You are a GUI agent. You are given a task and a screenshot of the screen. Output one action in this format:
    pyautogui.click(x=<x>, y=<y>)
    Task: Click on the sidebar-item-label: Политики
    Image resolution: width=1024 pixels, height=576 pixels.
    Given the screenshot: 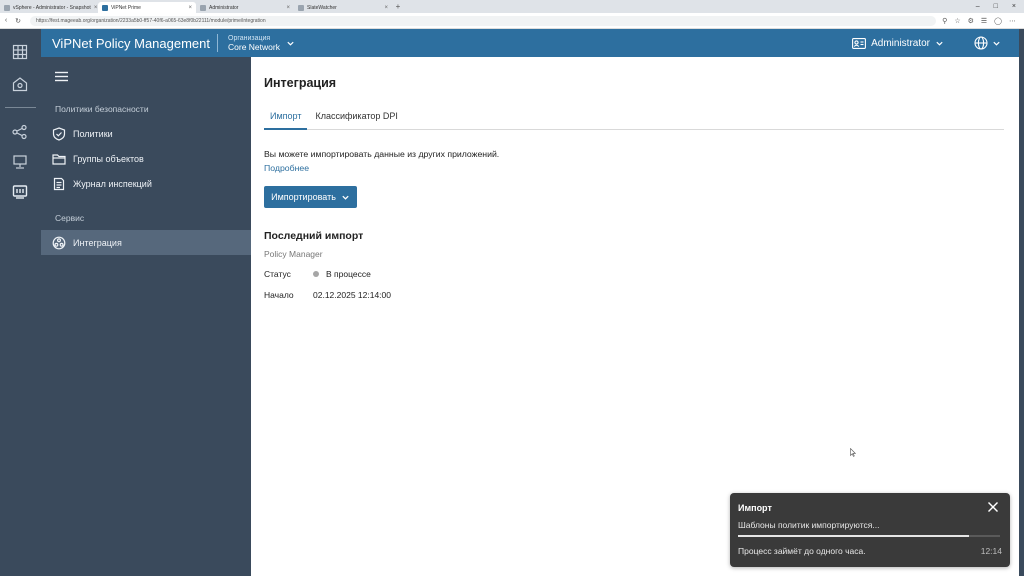 What is the action you would take?
    pyautogui.click(x=93, y=133)
    